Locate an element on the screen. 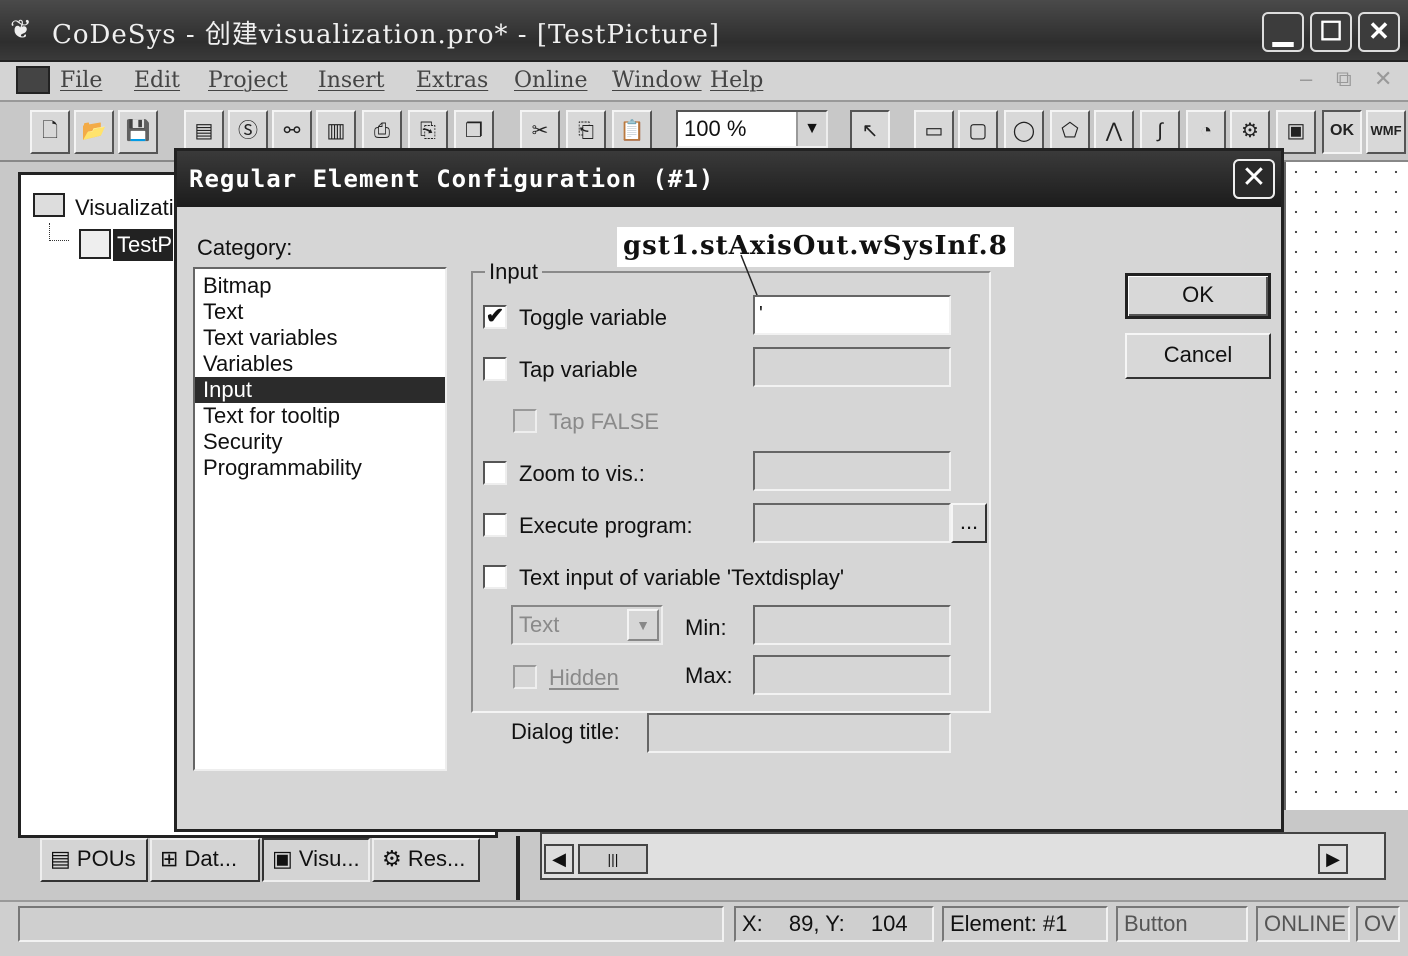  category-item-security: Security is located at coordinates (320, 442).